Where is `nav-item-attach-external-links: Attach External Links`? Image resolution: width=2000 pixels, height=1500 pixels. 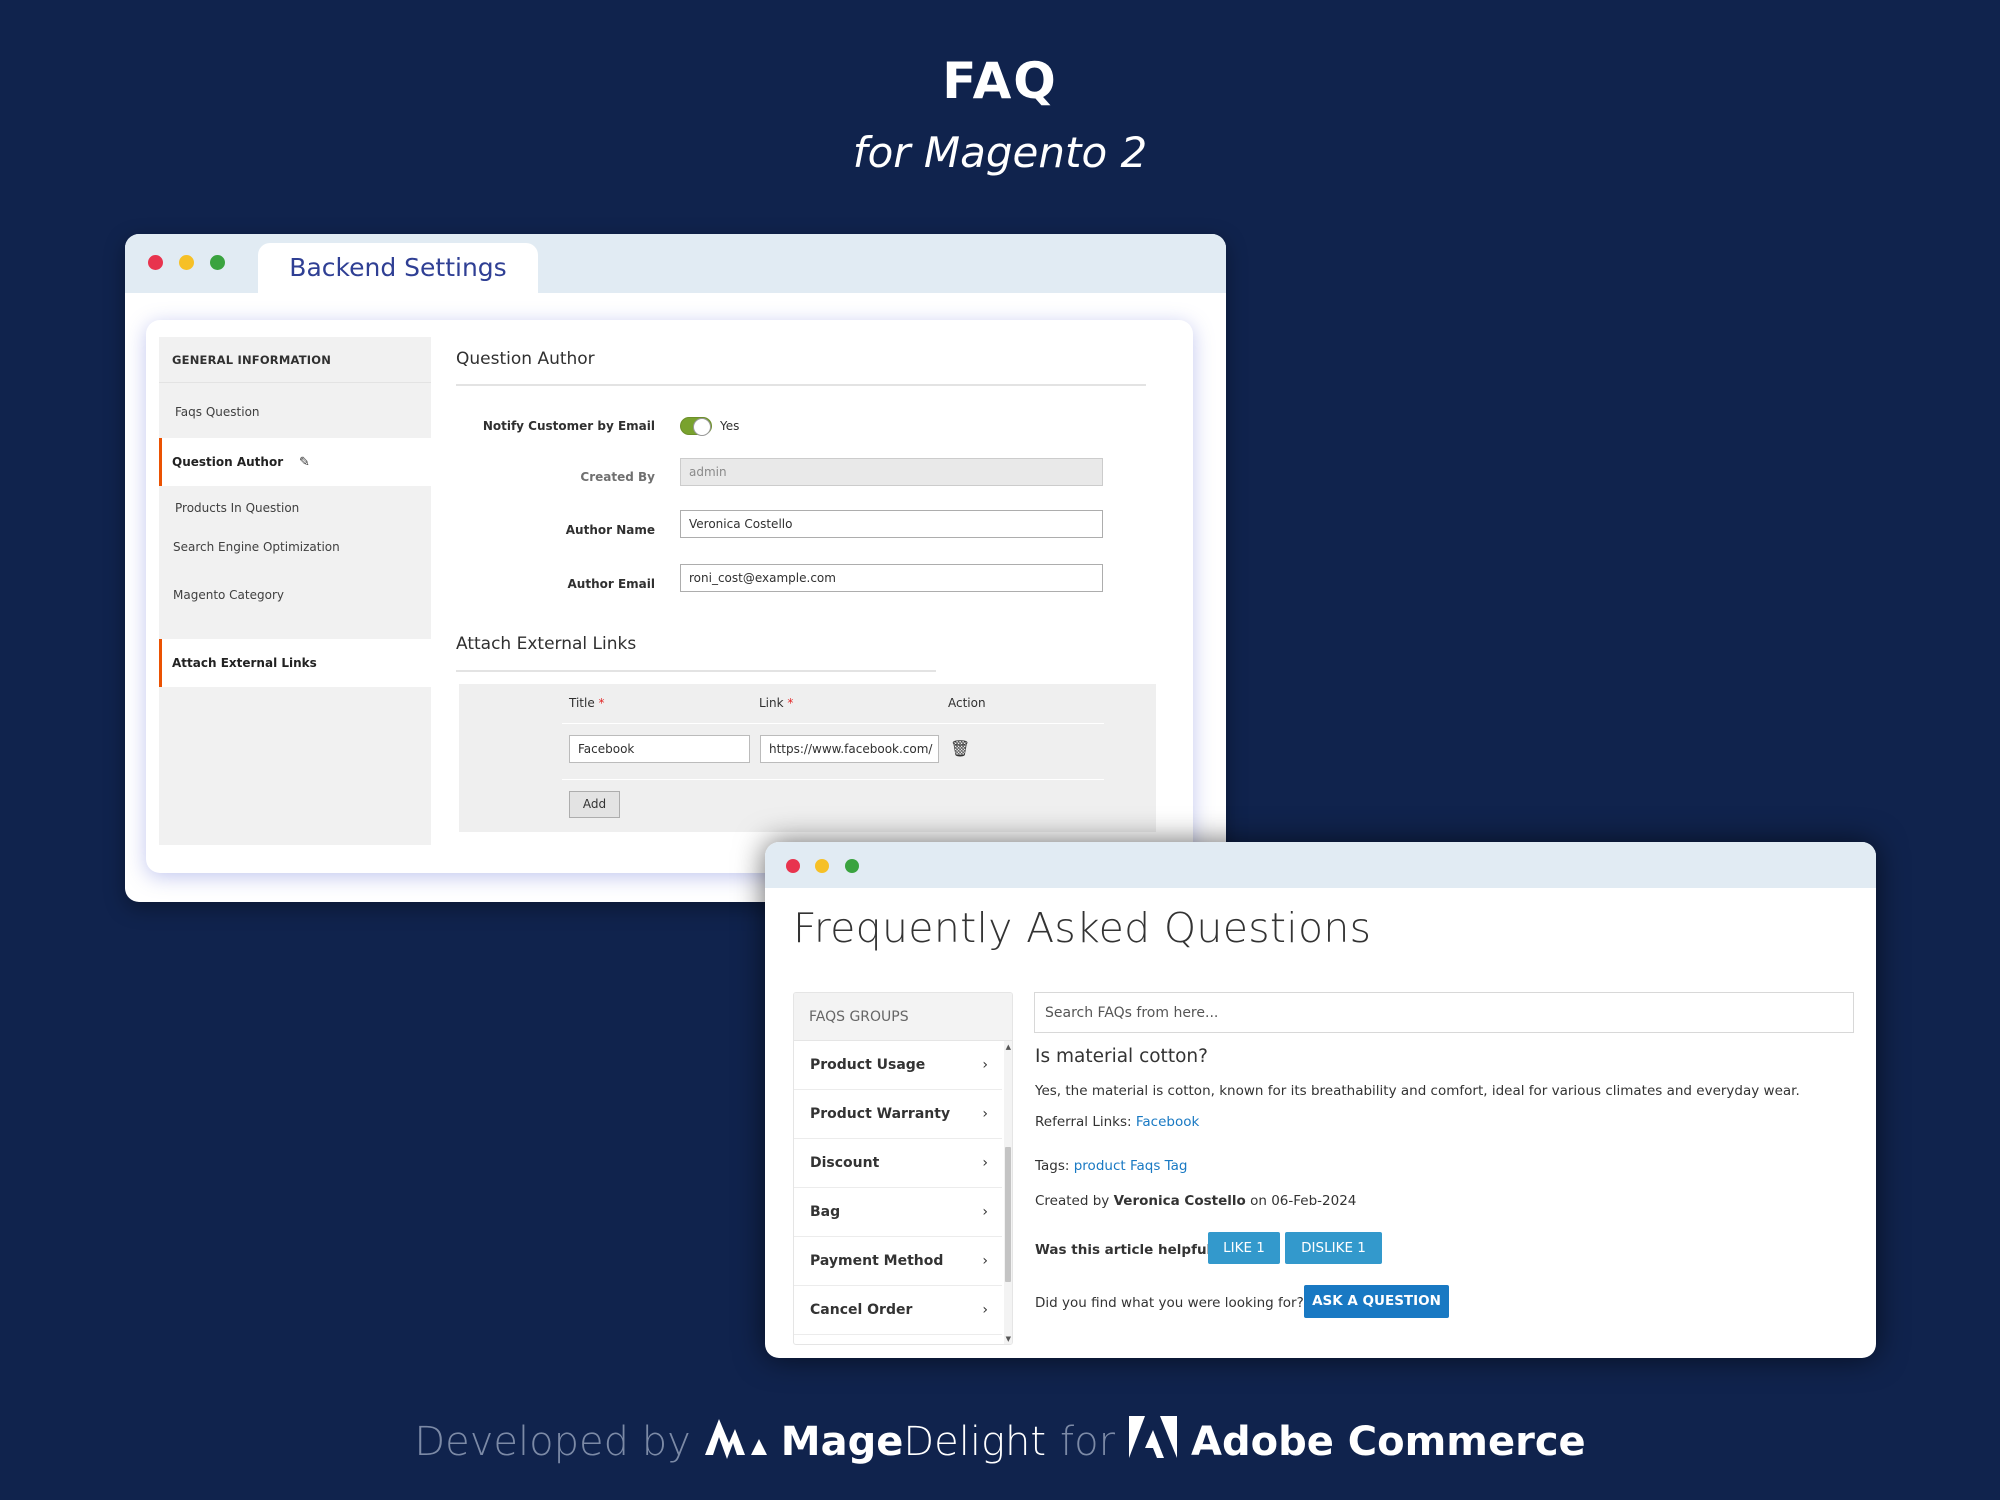
nav-item-attach-external-links: Attach External Links is located at coordinates (295, 663).